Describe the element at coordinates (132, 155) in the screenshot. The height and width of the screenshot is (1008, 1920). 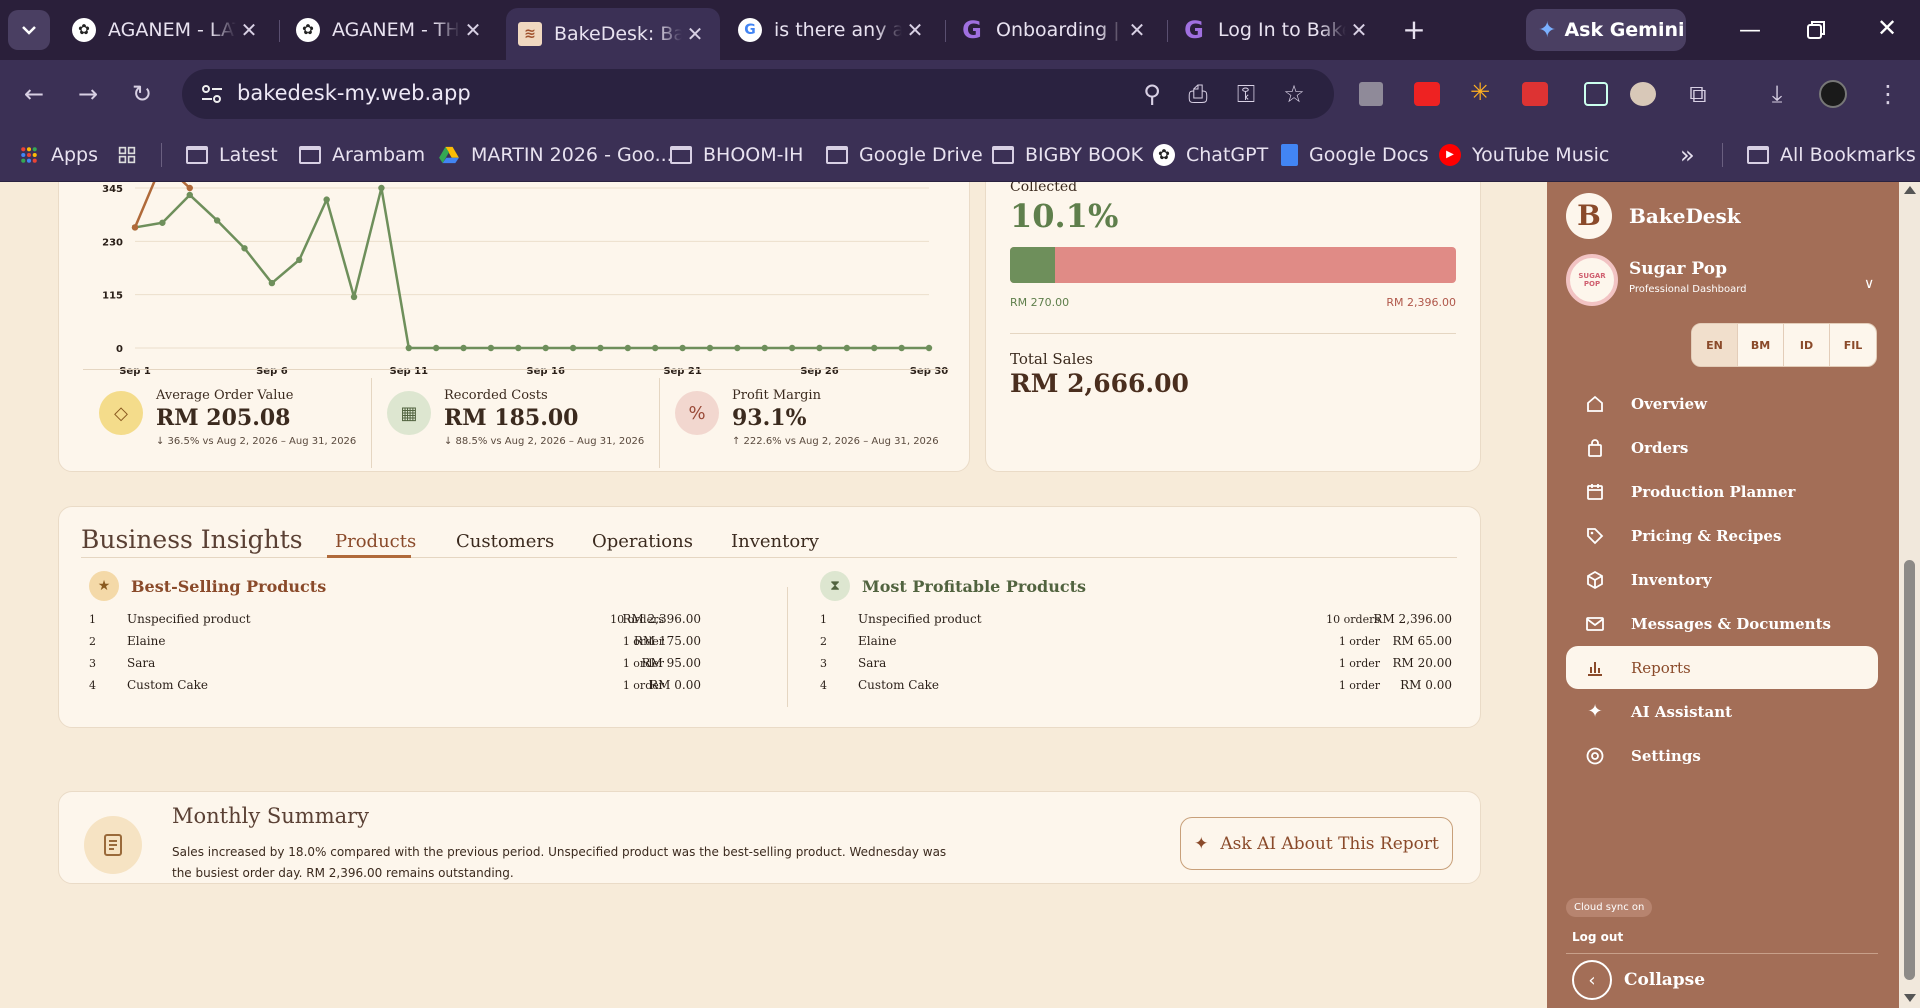
I see `tab-groups-button` at that location.